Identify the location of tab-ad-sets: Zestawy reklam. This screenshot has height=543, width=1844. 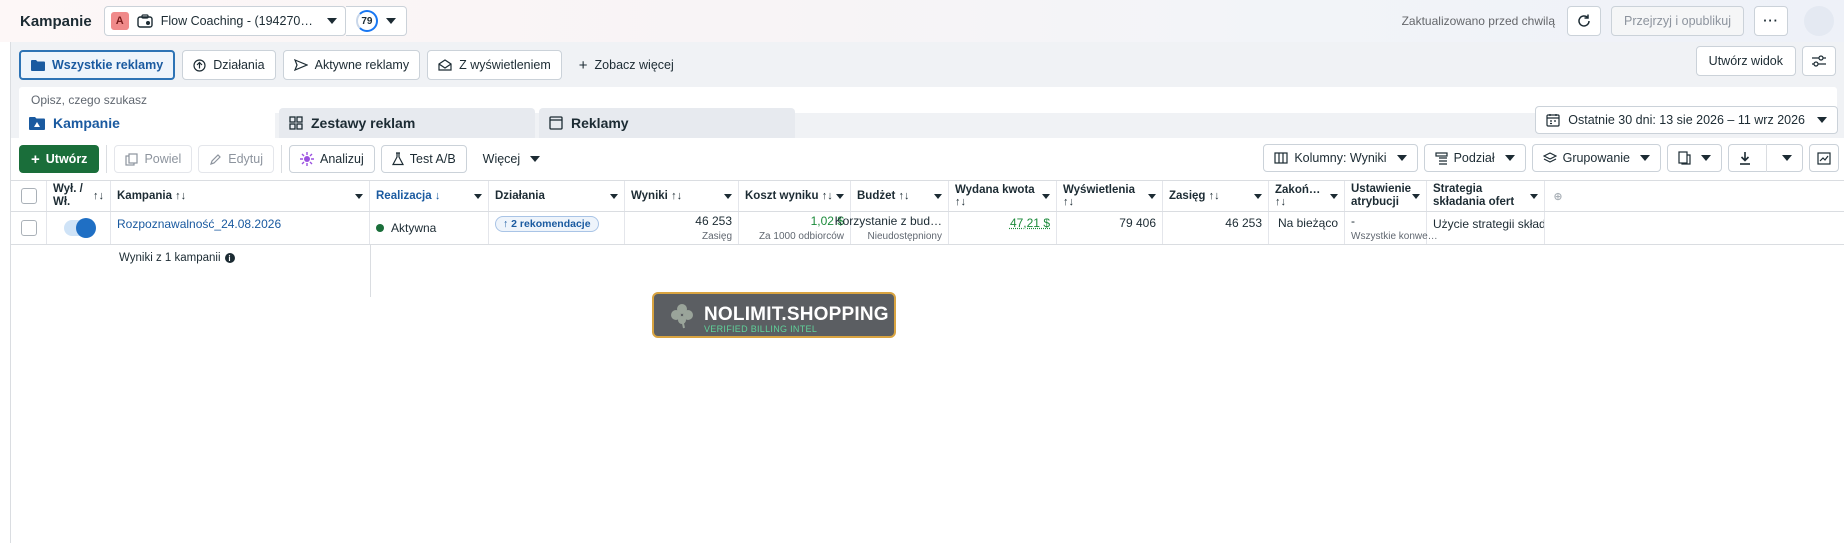
(407, 123).